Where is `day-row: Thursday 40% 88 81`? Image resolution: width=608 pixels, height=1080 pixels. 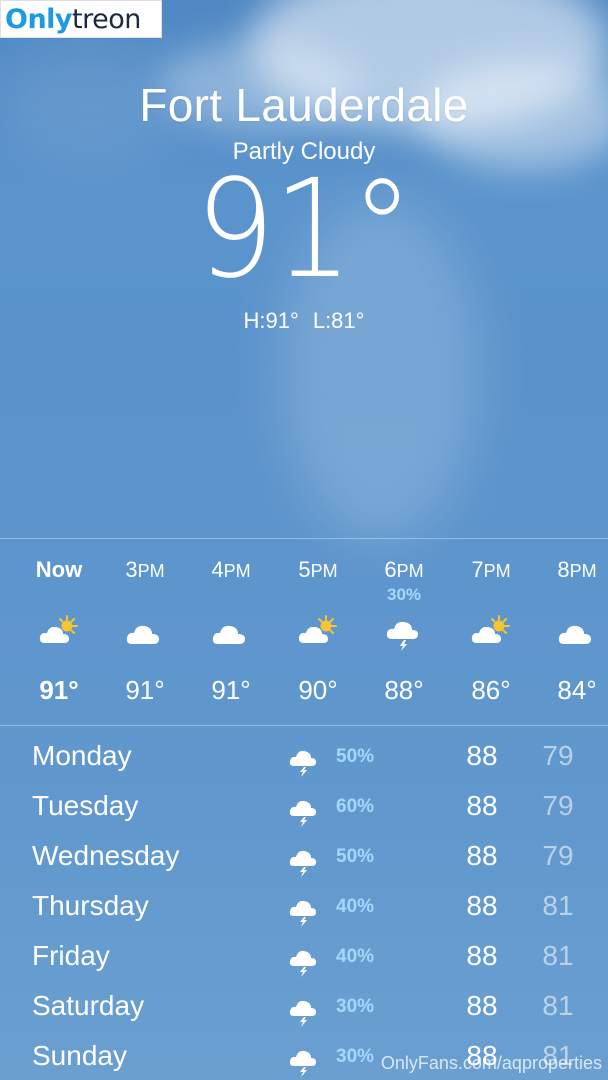 day-row: Thursday 40% 88 81 is located at coordinates (304, 907).